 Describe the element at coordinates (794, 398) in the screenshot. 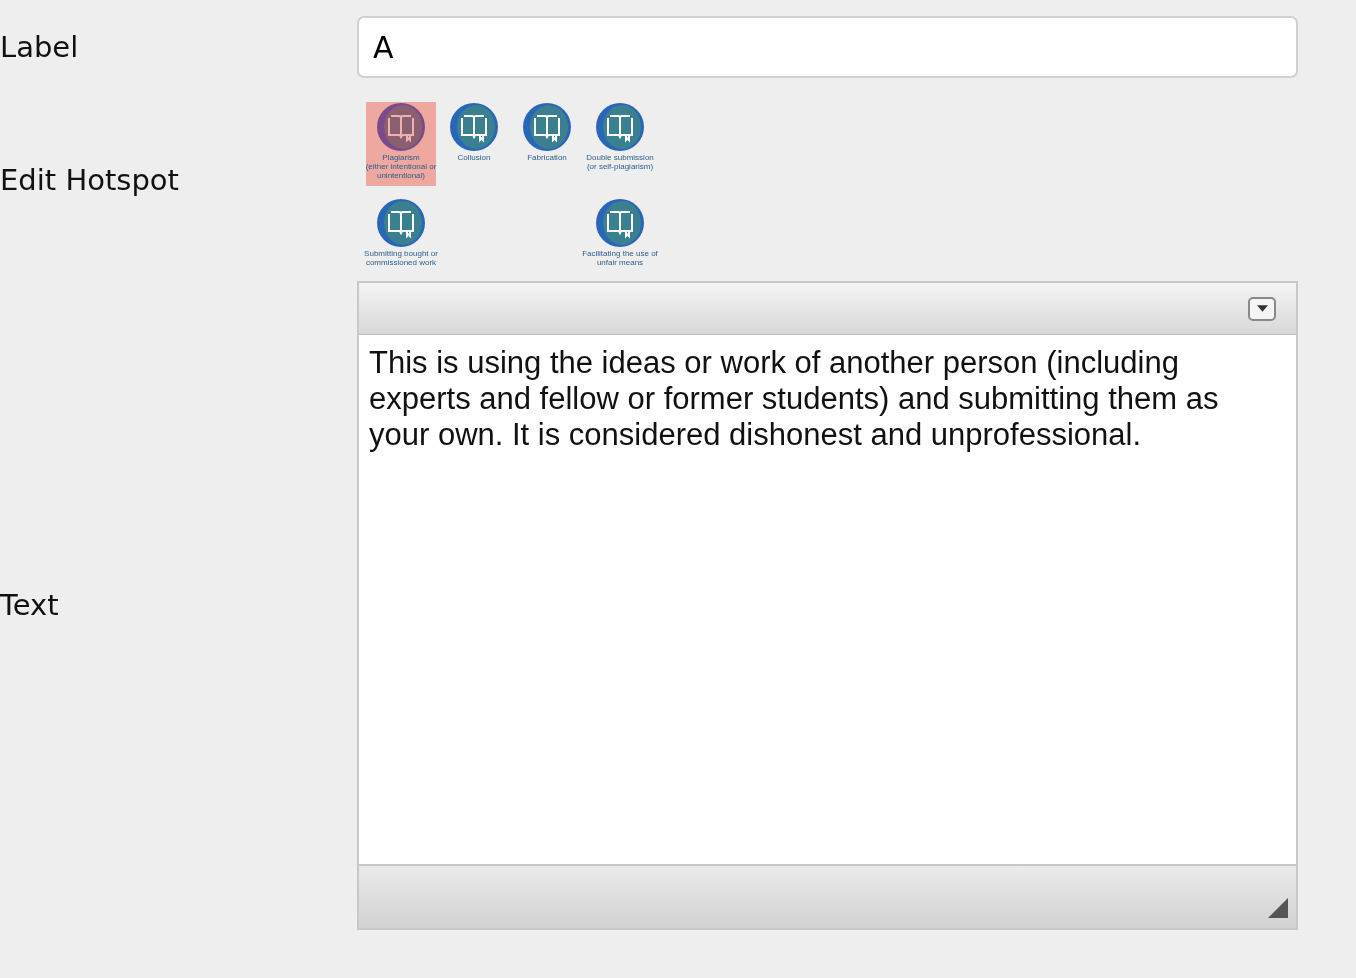

I see `editor-text: This is using the ideas or work of another person (including experts and fellow or former students) and submitting them as your own. It is considered dishonest and unprofessional.` at that location.